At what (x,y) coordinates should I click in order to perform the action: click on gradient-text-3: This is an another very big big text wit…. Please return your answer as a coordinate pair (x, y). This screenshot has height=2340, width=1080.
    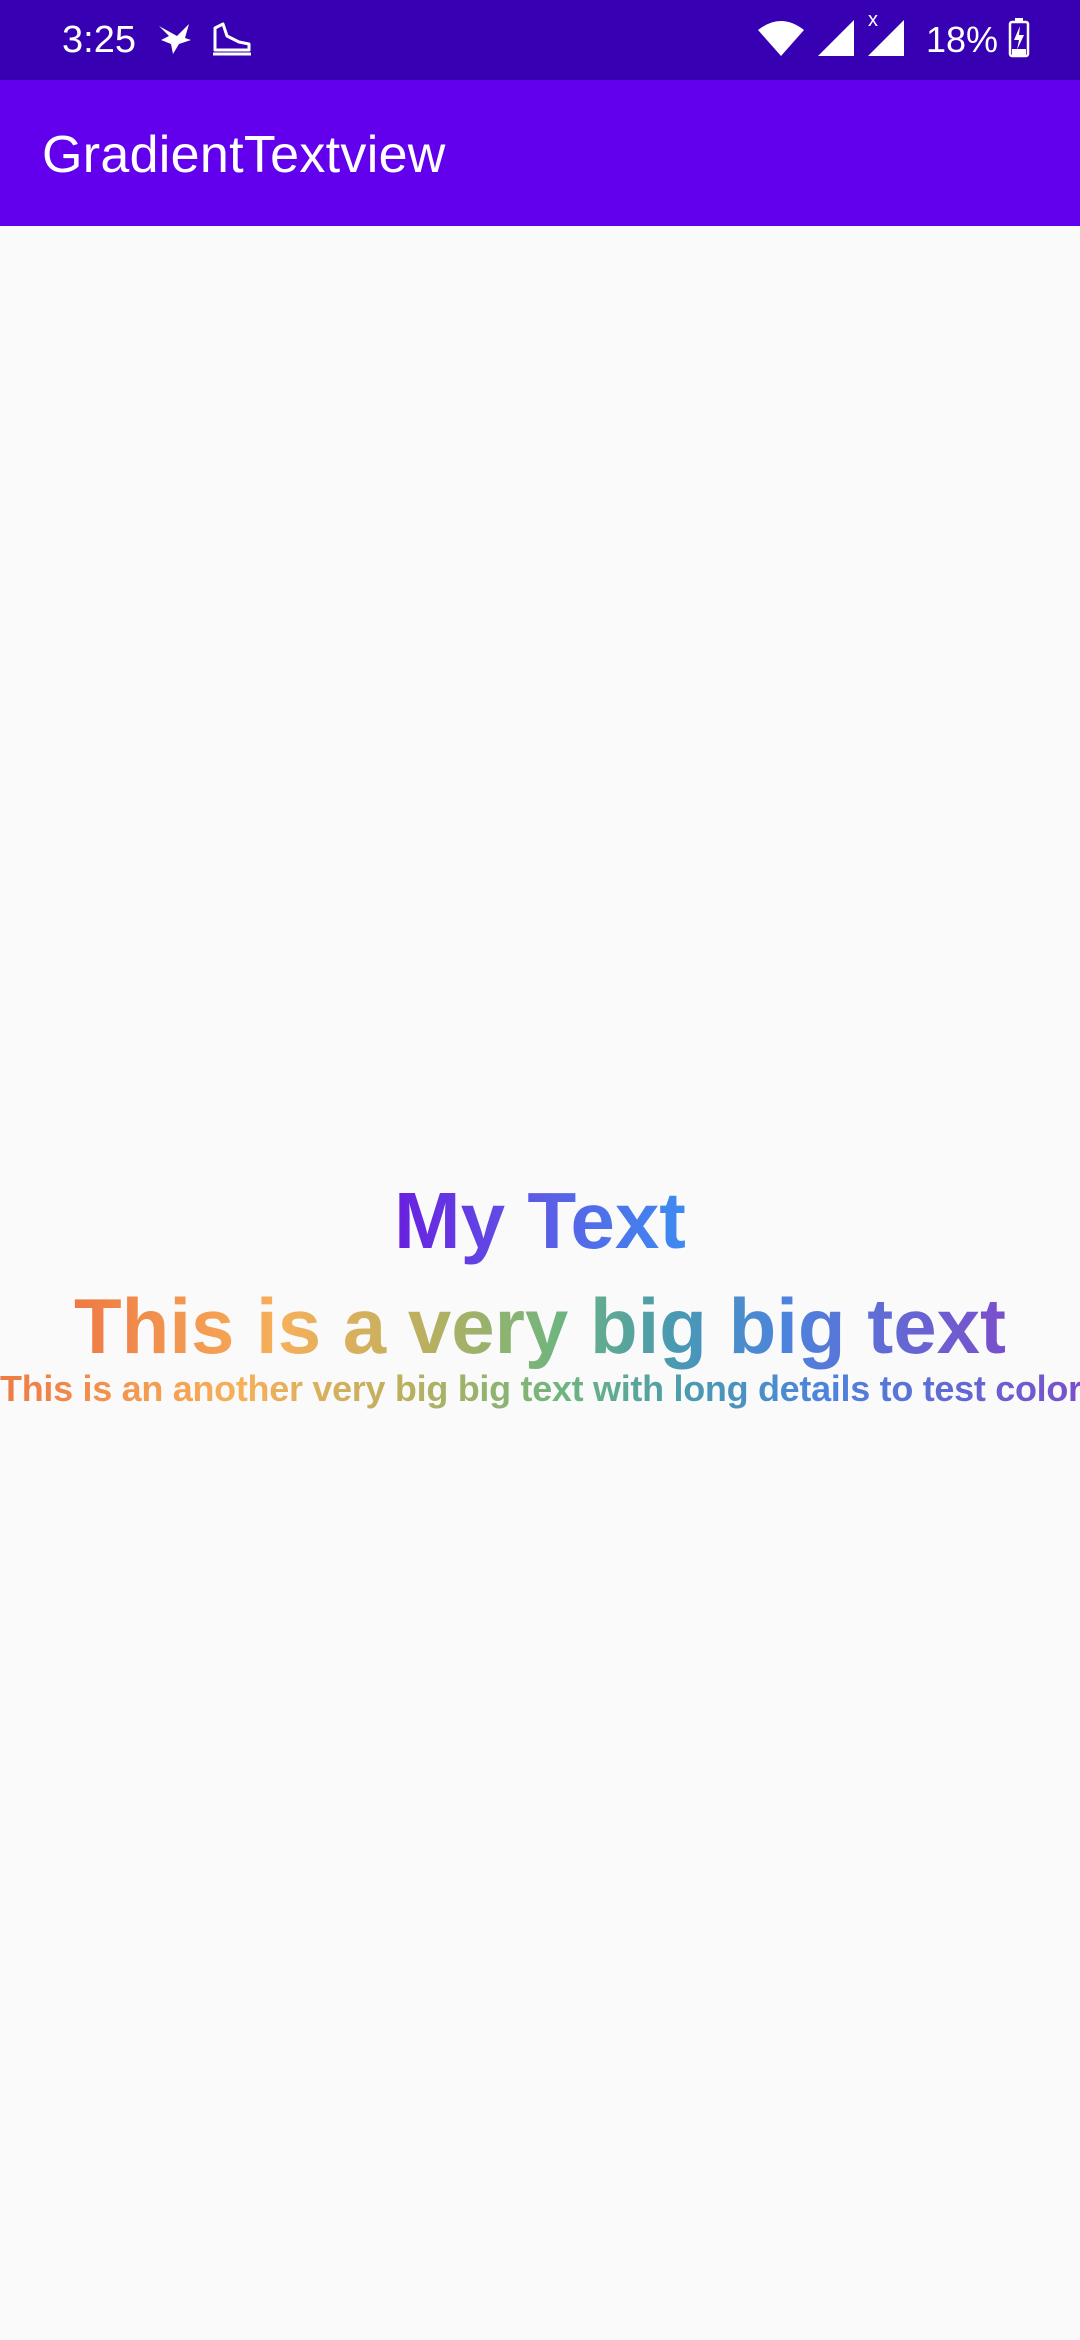
    Looking at the image, I should click on (540, 1389).